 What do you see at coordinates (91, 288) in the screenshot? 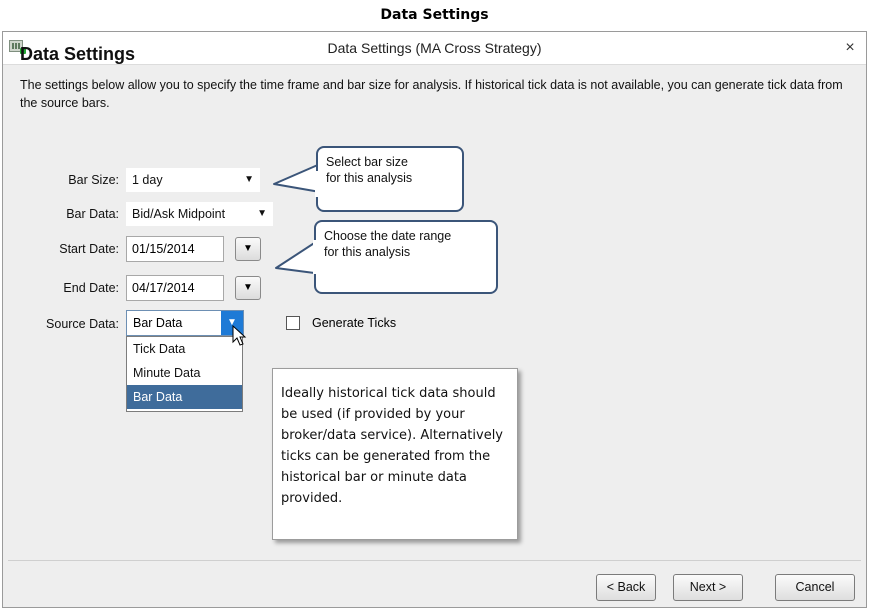
I see `end-date-label: End Date:` at bounding box center [91, 288].